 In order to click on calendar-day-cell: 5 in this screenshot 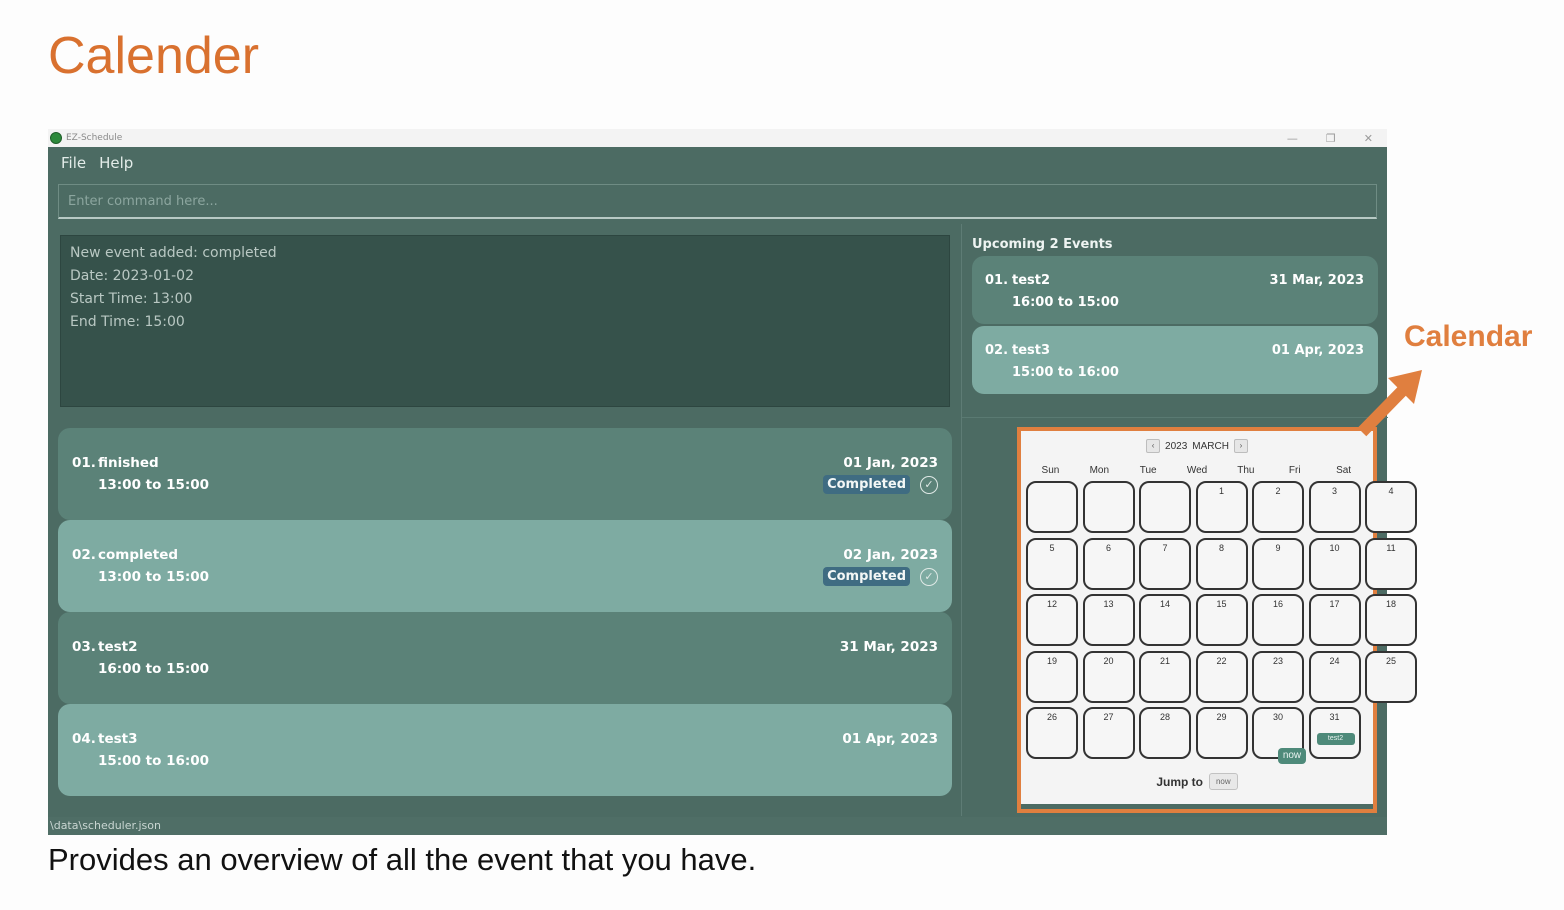, I will do `click(1052, 563)`.